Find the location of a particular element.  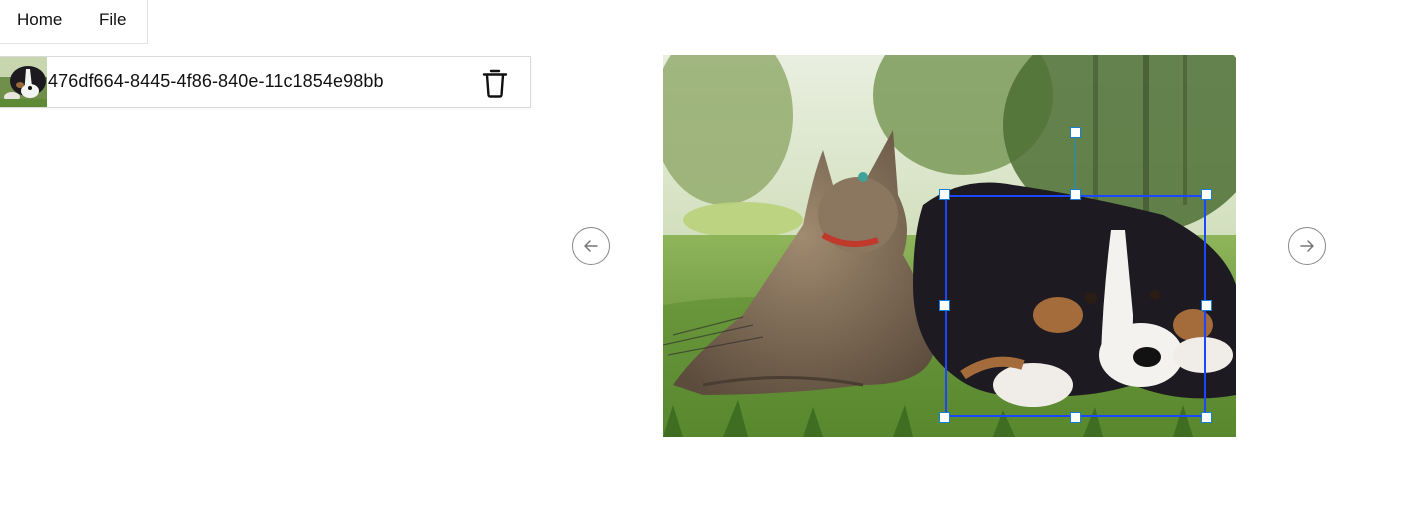

prev-image-button is located at coordinates (591, 246).